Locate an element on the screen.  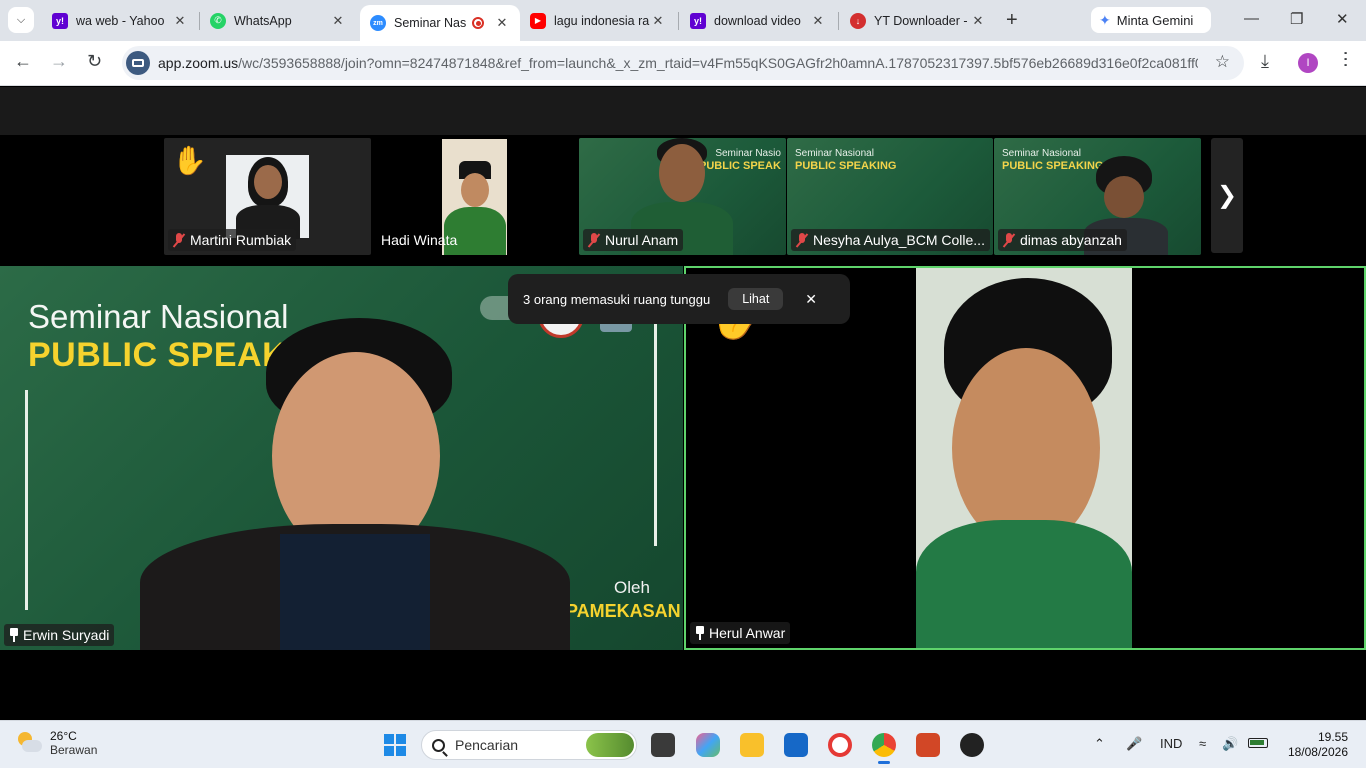
participant-tile-hadi: Hadi Winata is located at coordinates (475, 196).